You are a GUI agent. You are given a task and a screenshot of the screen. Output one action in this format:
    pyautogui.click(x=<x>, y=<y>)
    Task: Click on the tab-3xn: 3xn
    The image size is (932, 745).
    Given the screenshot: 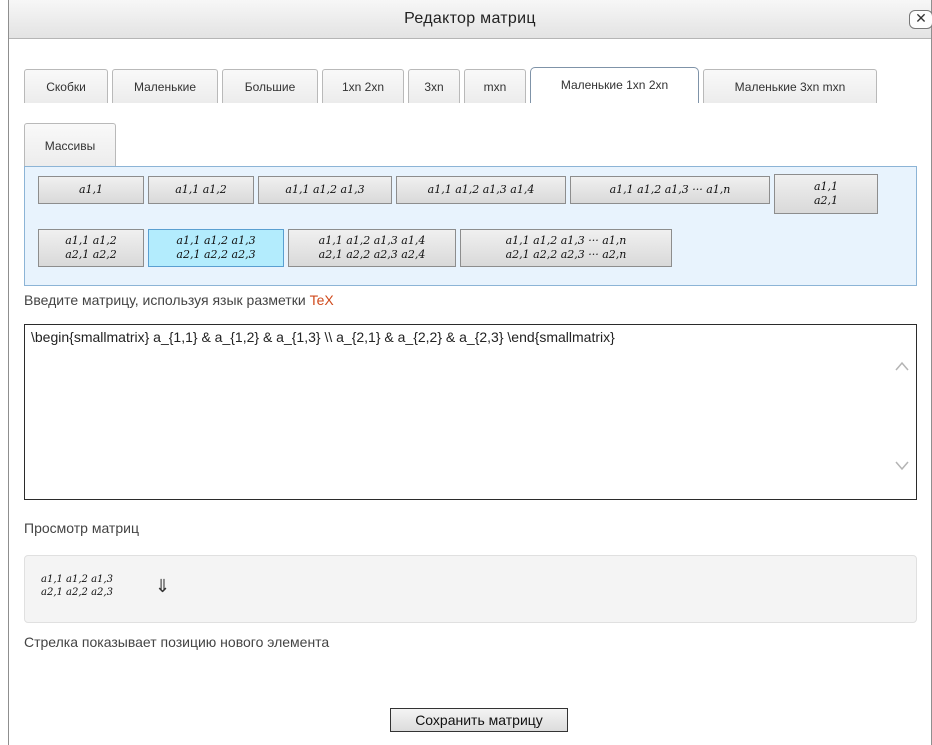 What is the action you would take?
    pyautogui.click(x=434, y=86)
    